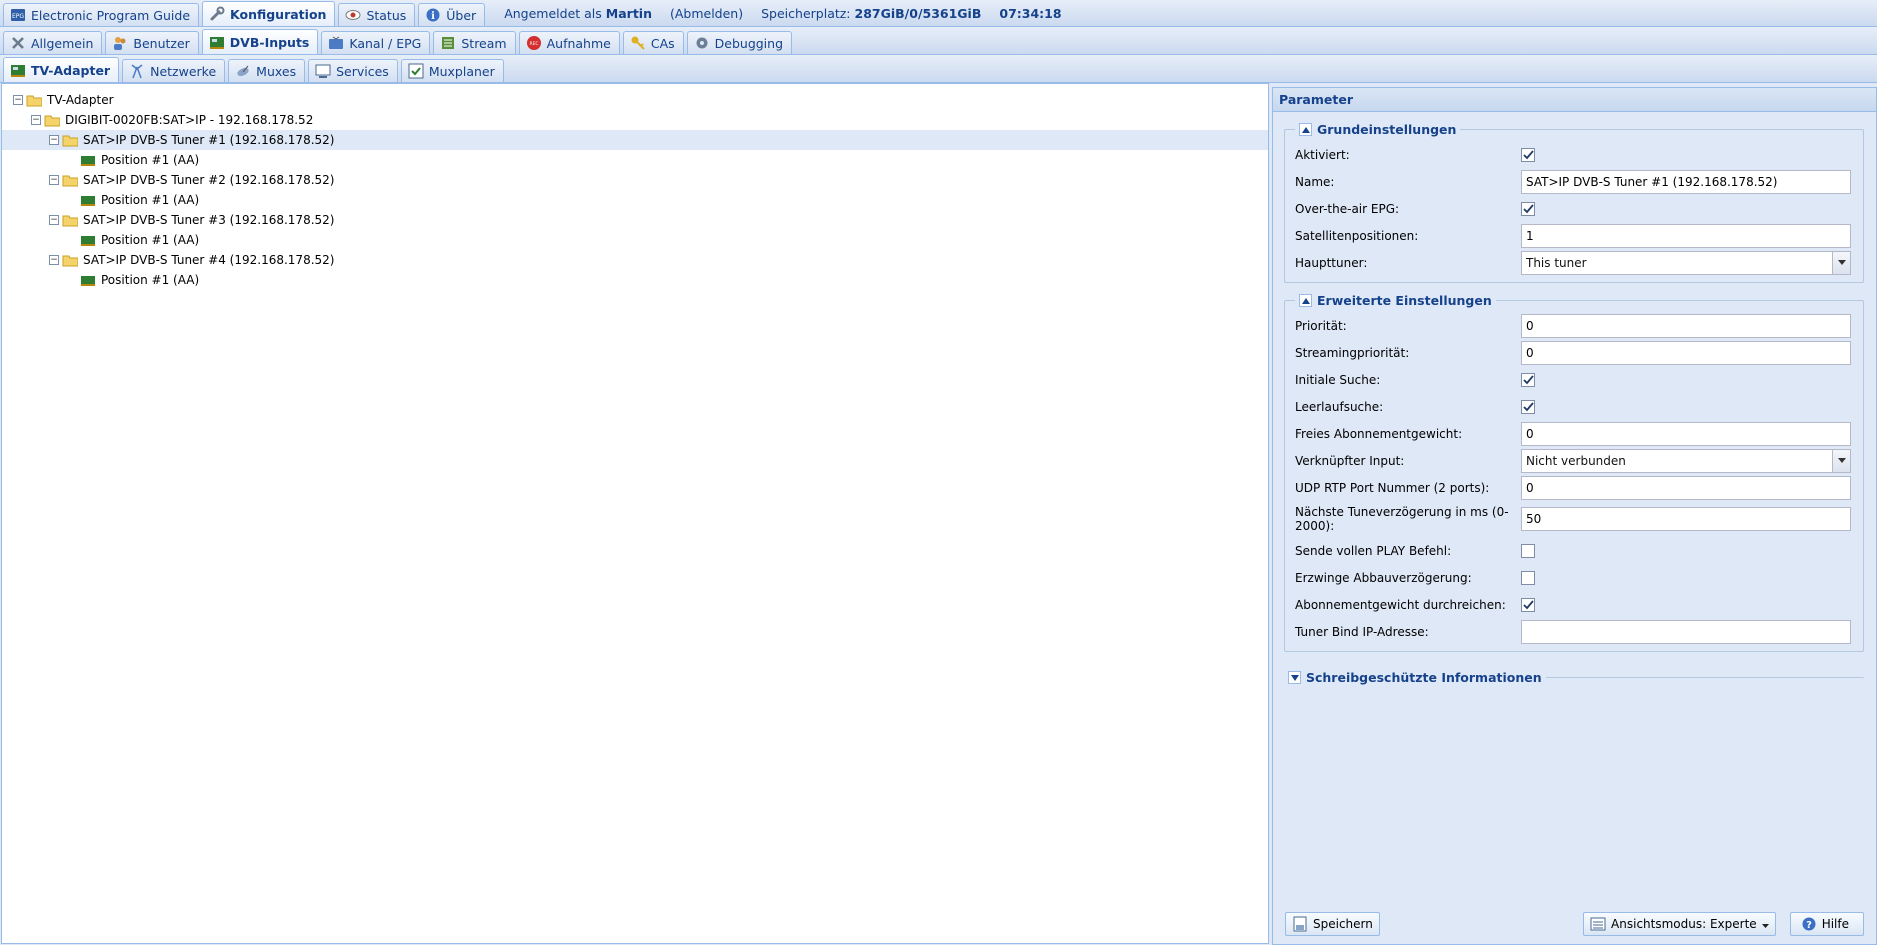 The height and width of the screenshot is (945, 1877). I want to click on bind-ip-field, so click(1686, 631).